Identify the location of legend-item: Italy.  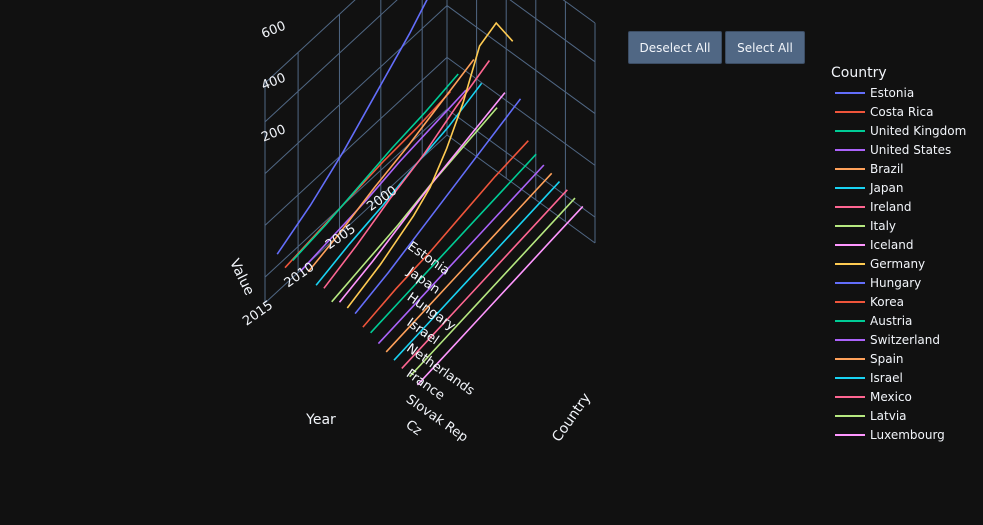
(898, 225).